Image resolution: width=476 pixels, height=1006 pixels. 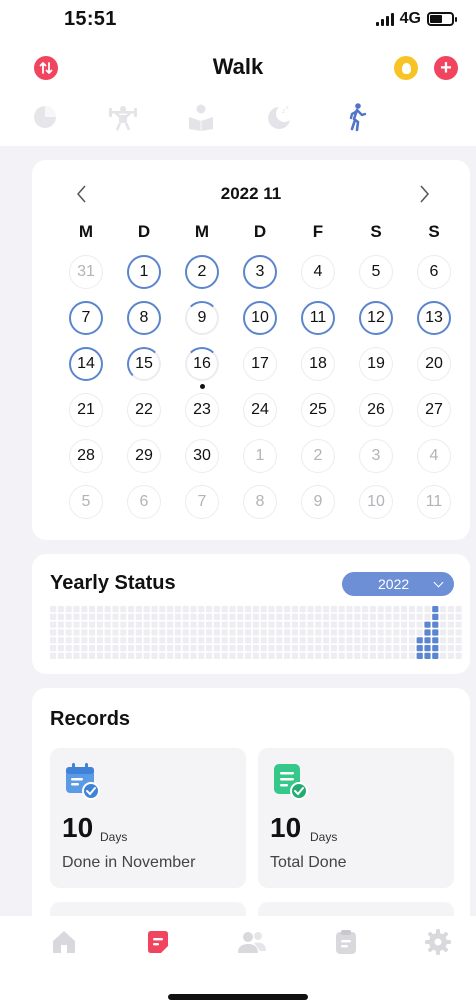 What do you see at coordinates (144, 364) in the screenshot?
I see `calendar-day: 15` at bounding box center [144, 364].